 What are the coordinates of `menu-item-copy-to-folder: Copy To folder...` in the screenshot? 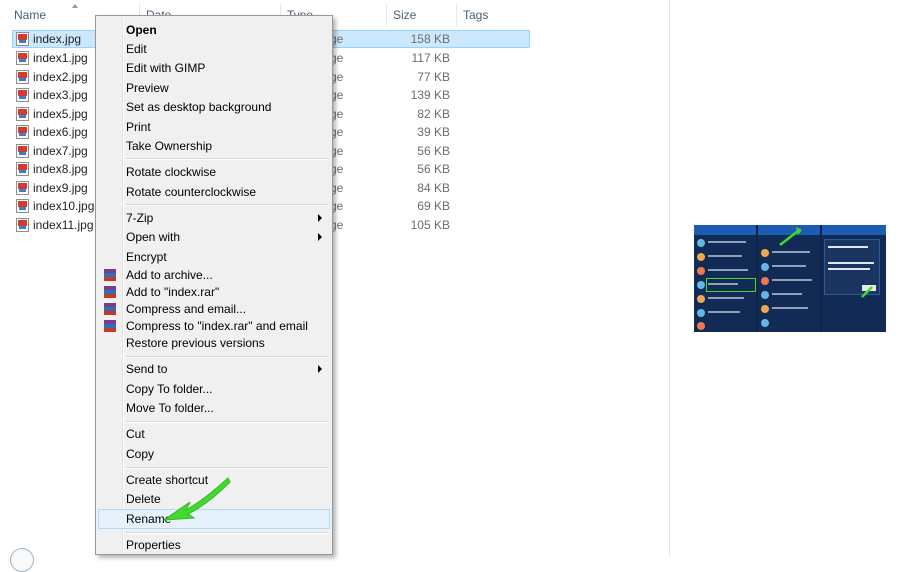 It's located at (214, 389).